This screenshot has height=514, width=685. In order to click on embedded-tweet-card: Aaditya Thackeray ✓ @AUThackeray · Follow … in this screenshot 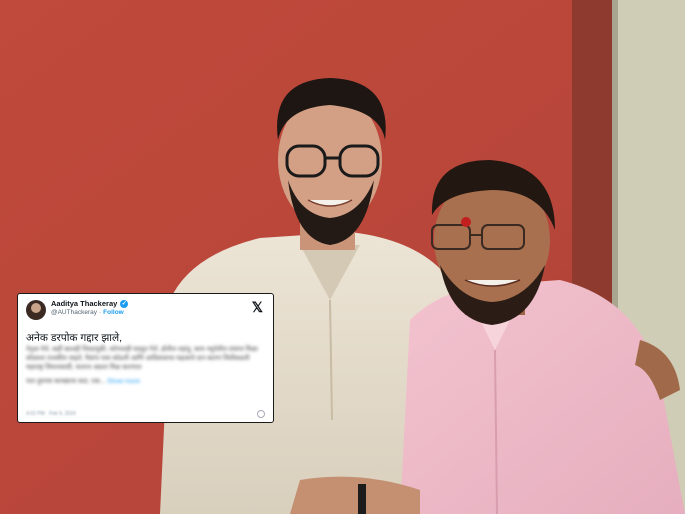, I will do `click(145, 358)`.